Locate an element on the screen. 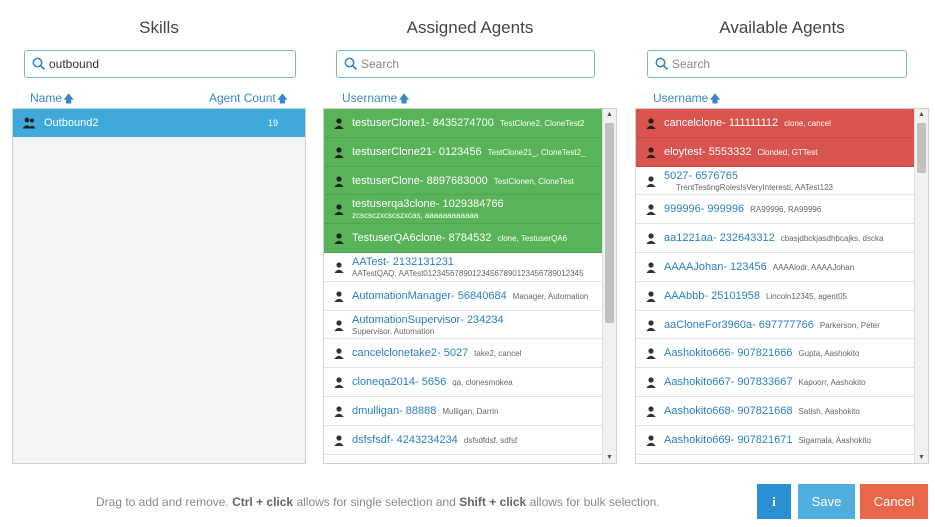  assigned-agent-row: dmulligan- 88888 Mulligan, Darrin is located at coordinates (463, 411).